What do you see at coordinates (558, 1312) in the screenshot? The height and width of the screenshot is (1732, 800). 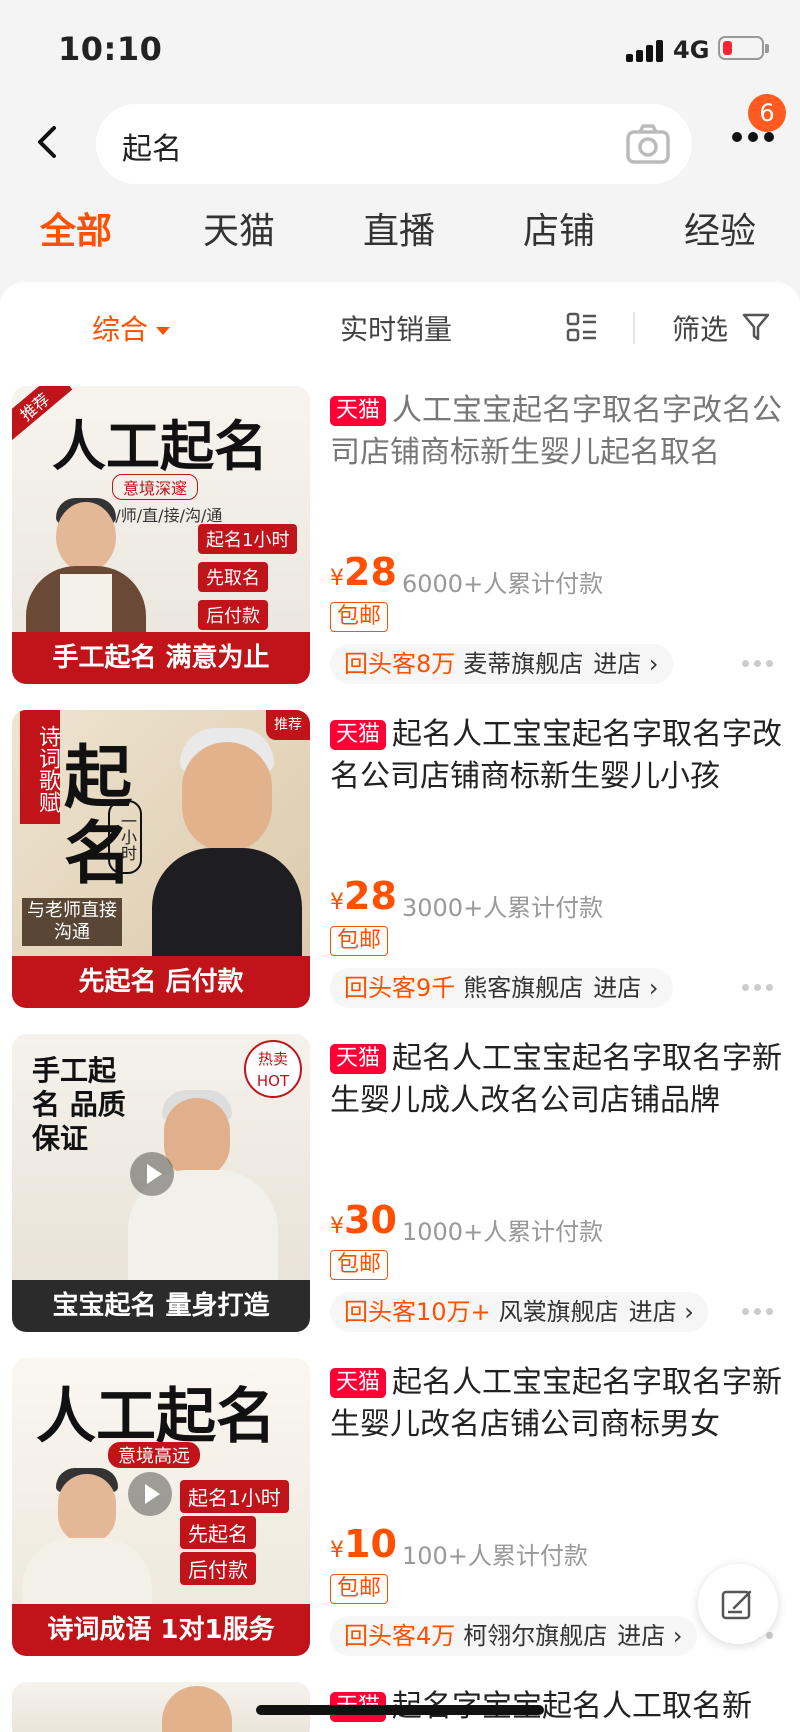 I see `shop-name: 风裳旗舰店` at bounding box center [558, 1312].